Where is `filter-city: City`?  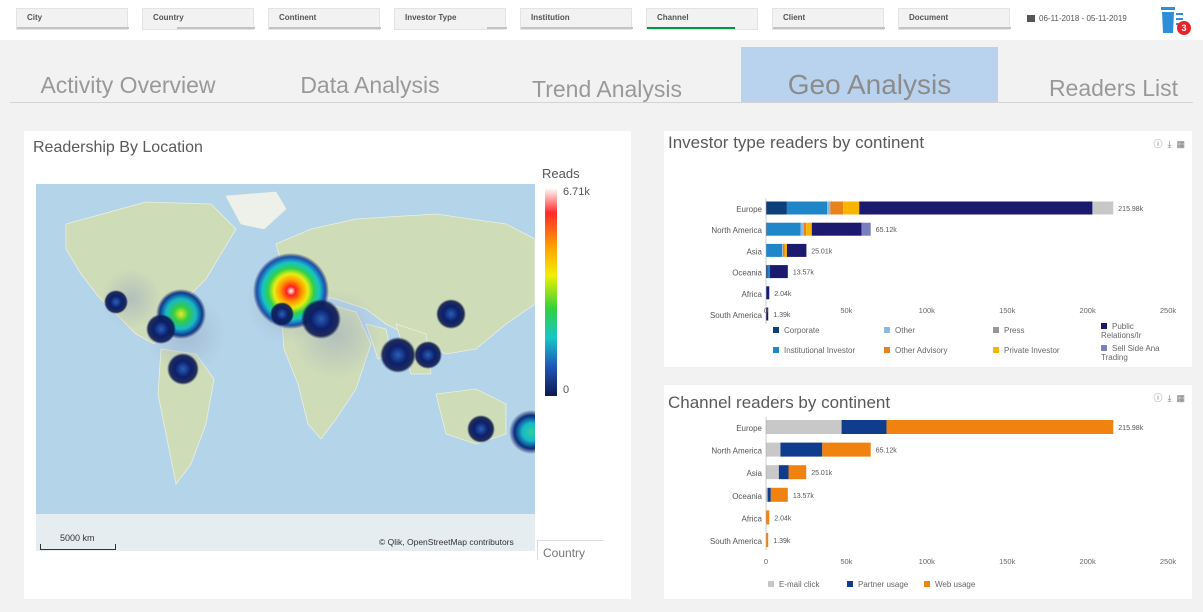 filter-city: City is located at coordinates (72, 19).